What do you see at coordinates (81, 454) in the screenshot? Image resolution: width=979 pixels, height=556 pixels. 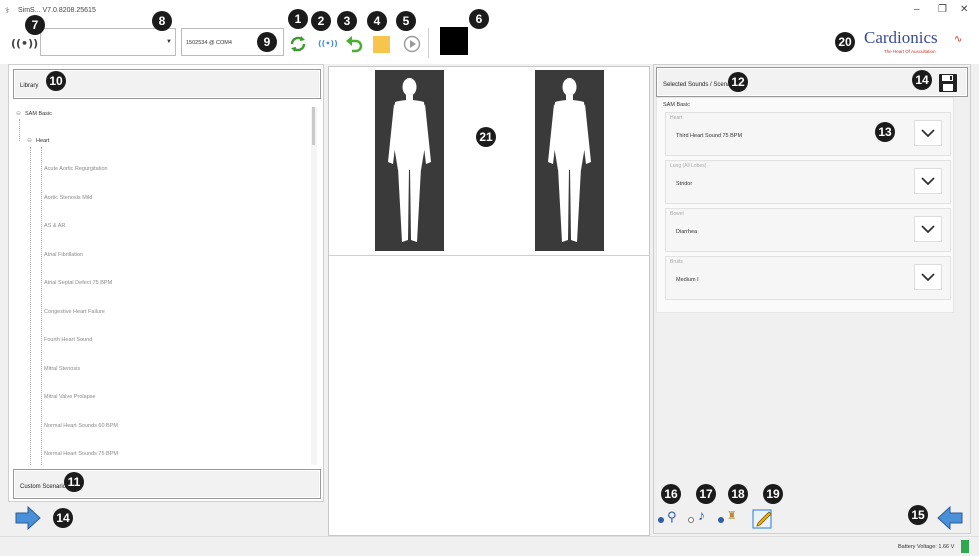 I see `list-item: Normal Heart Sounds 75 BPM` at bounding box center [81, 454].